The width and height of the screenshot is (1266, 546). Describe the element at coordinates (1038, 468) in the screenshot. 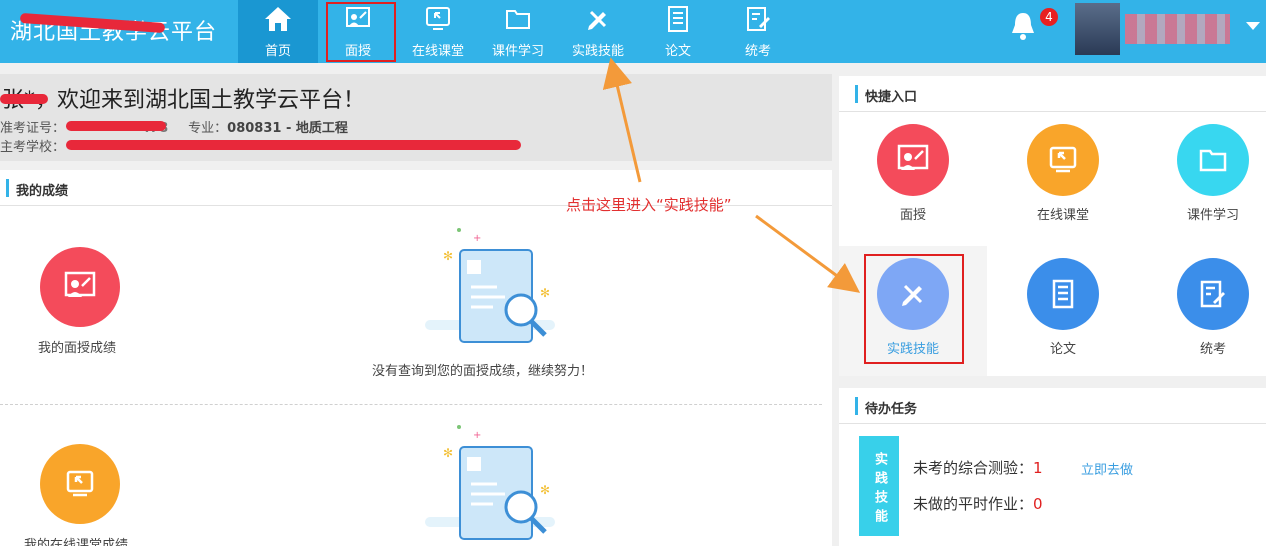

I see `todo-quiz-count: 1` at that location.